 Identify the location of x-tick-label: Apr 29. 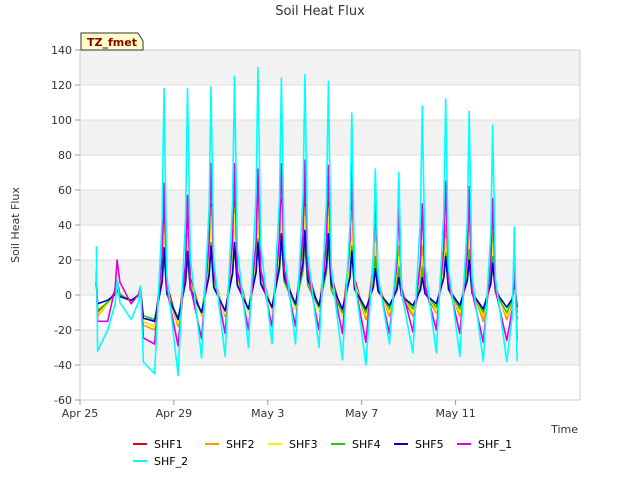
(174, 413).